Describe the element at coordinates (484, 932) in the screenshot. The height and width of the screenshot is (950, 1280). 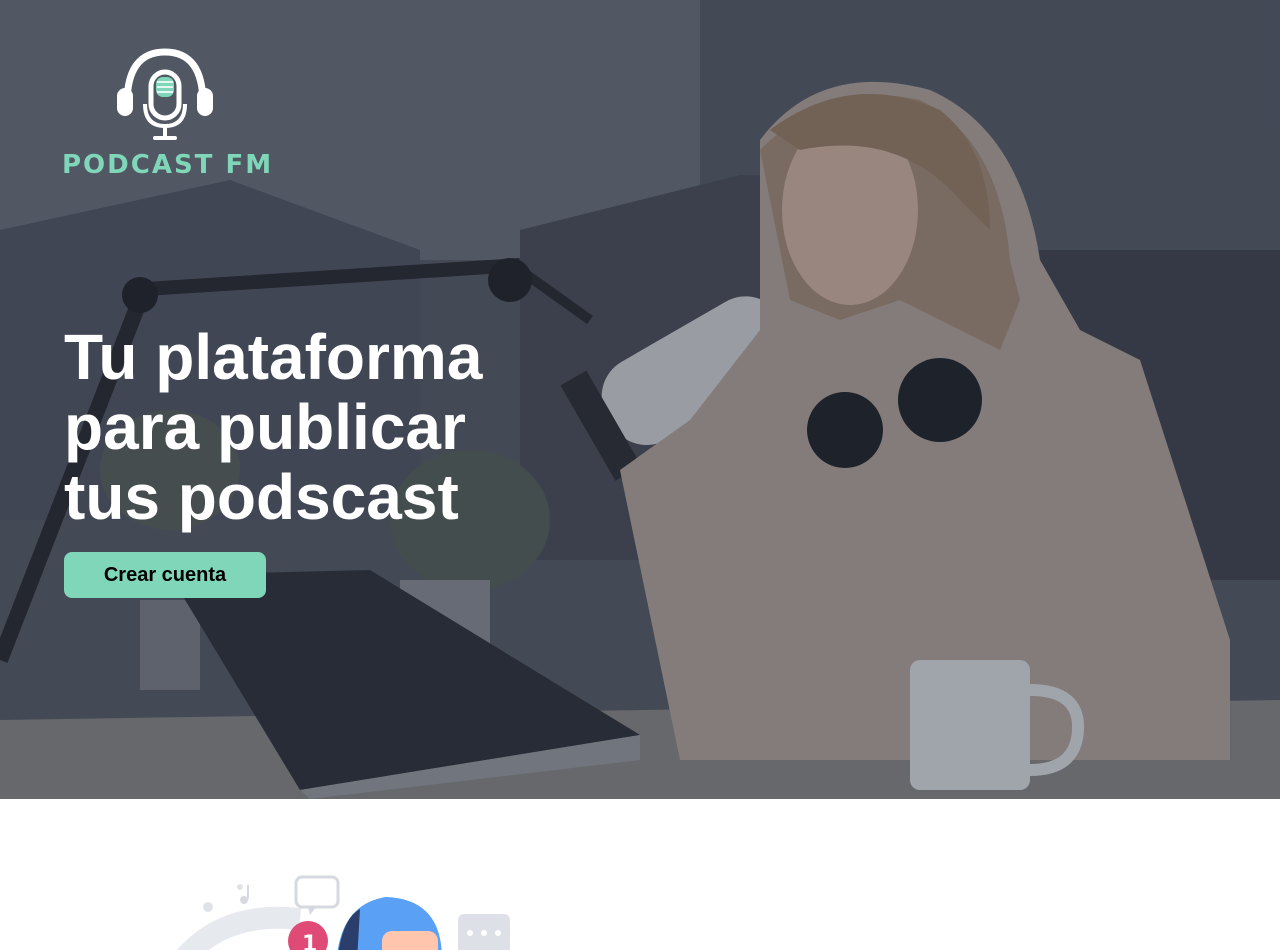
I see `typing-bubble-icon` at that location.